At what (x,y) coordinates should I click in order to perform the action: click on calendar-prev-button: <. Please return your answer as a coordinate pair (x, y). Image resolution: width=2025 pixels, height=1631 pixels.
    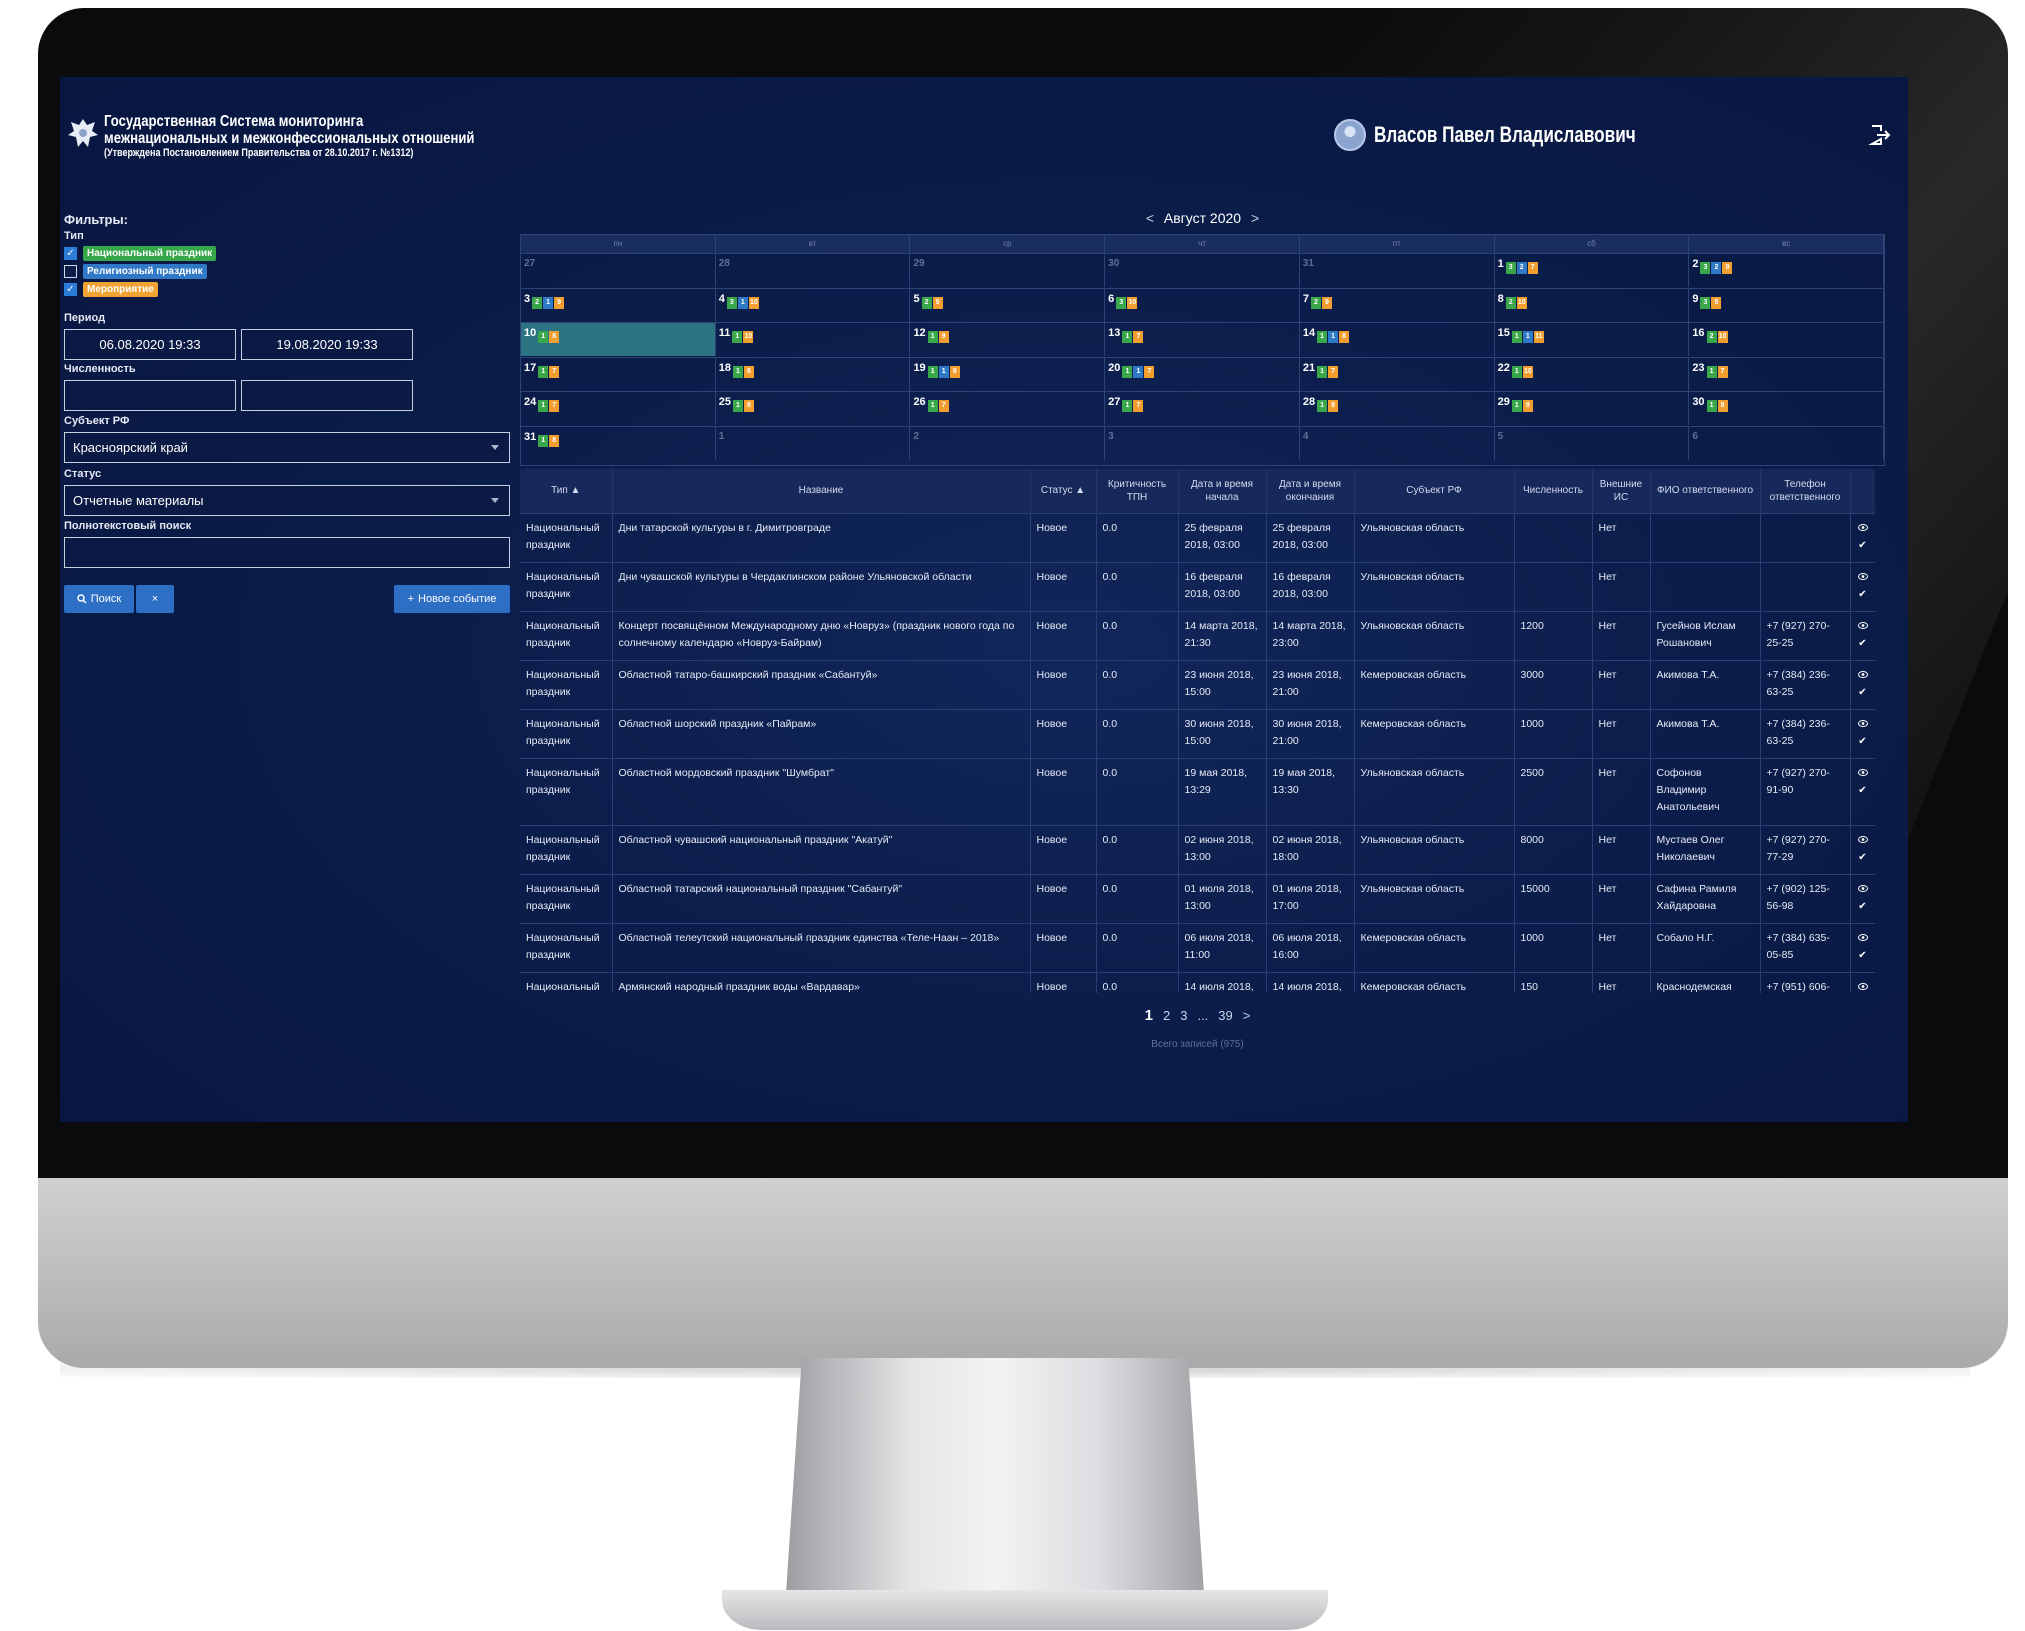
    Looking at the image, I should click on (1150, 218).